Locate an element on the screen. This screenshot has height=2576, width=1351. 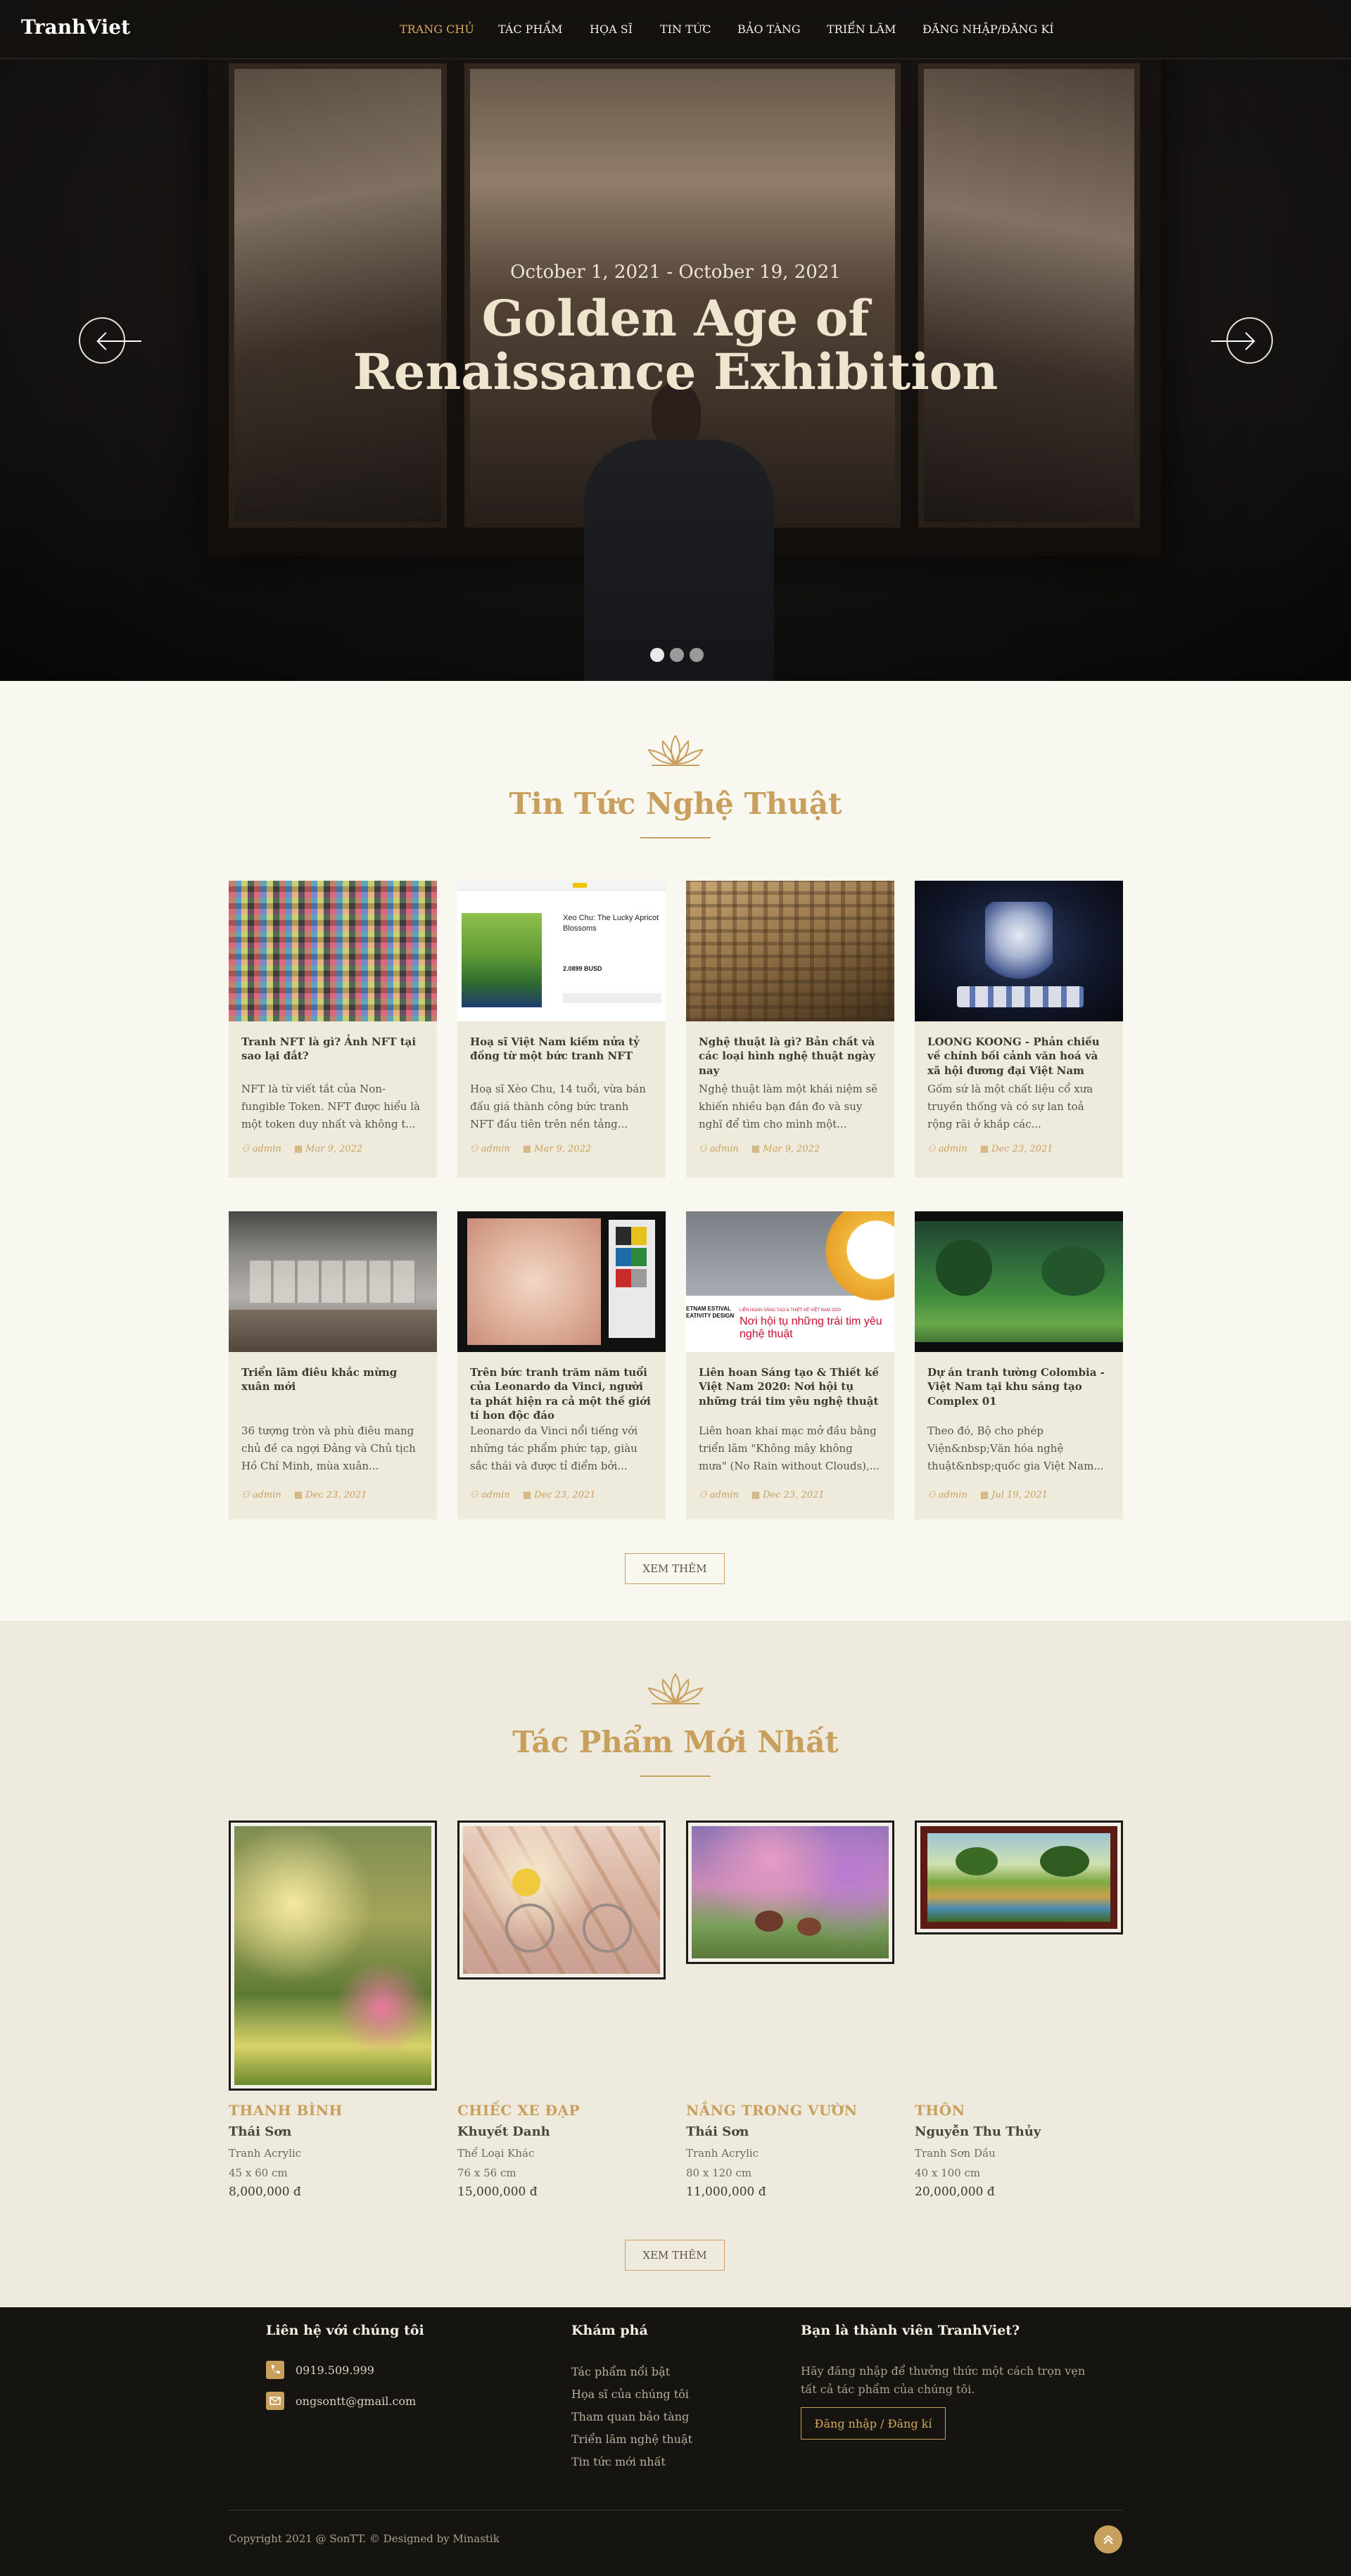
next-slide-button is located at coordinates (1242, 340).